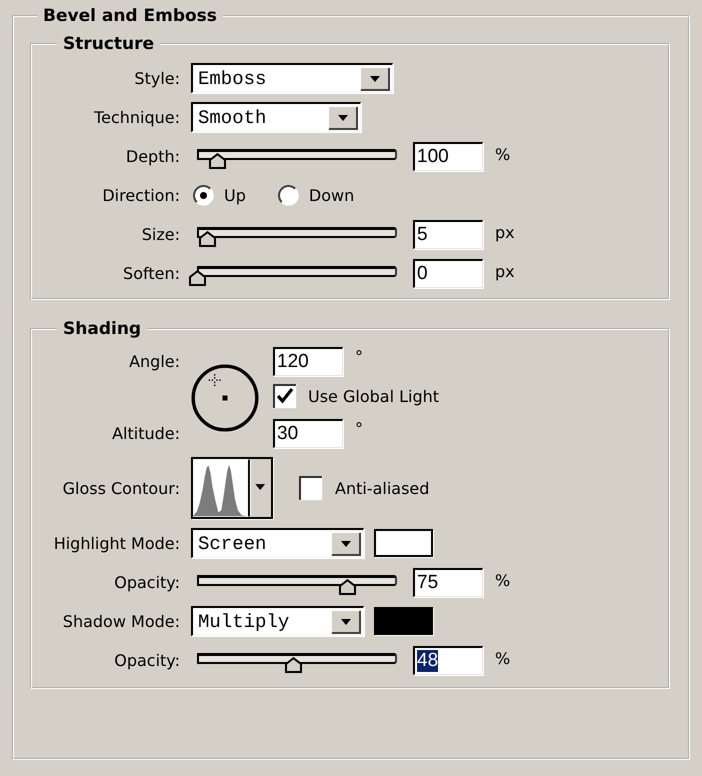  What do you see at coordinates (117, 543) in the screenshot?
I see `field-label: Highlight Mode:` at bounding box center [117, 543].